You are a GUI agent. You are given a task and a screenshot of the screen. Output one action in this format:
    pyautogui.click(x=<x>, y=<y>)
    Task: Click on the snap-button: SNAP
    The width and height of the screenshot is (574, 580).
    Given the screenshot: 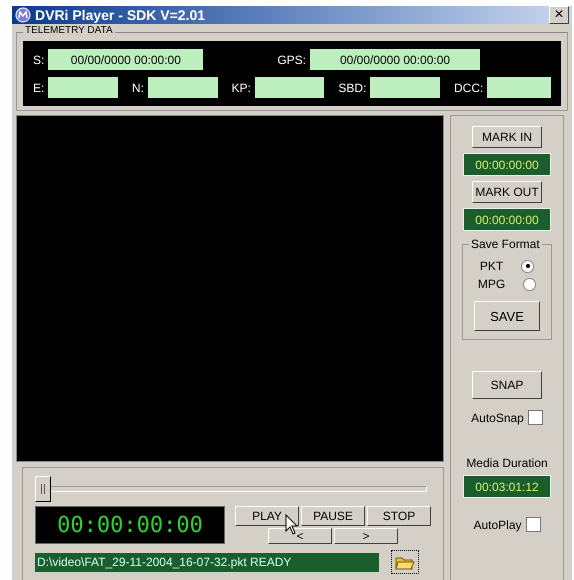 What is the action you would take?
    pyautogui.click(x=507, y=385)
    